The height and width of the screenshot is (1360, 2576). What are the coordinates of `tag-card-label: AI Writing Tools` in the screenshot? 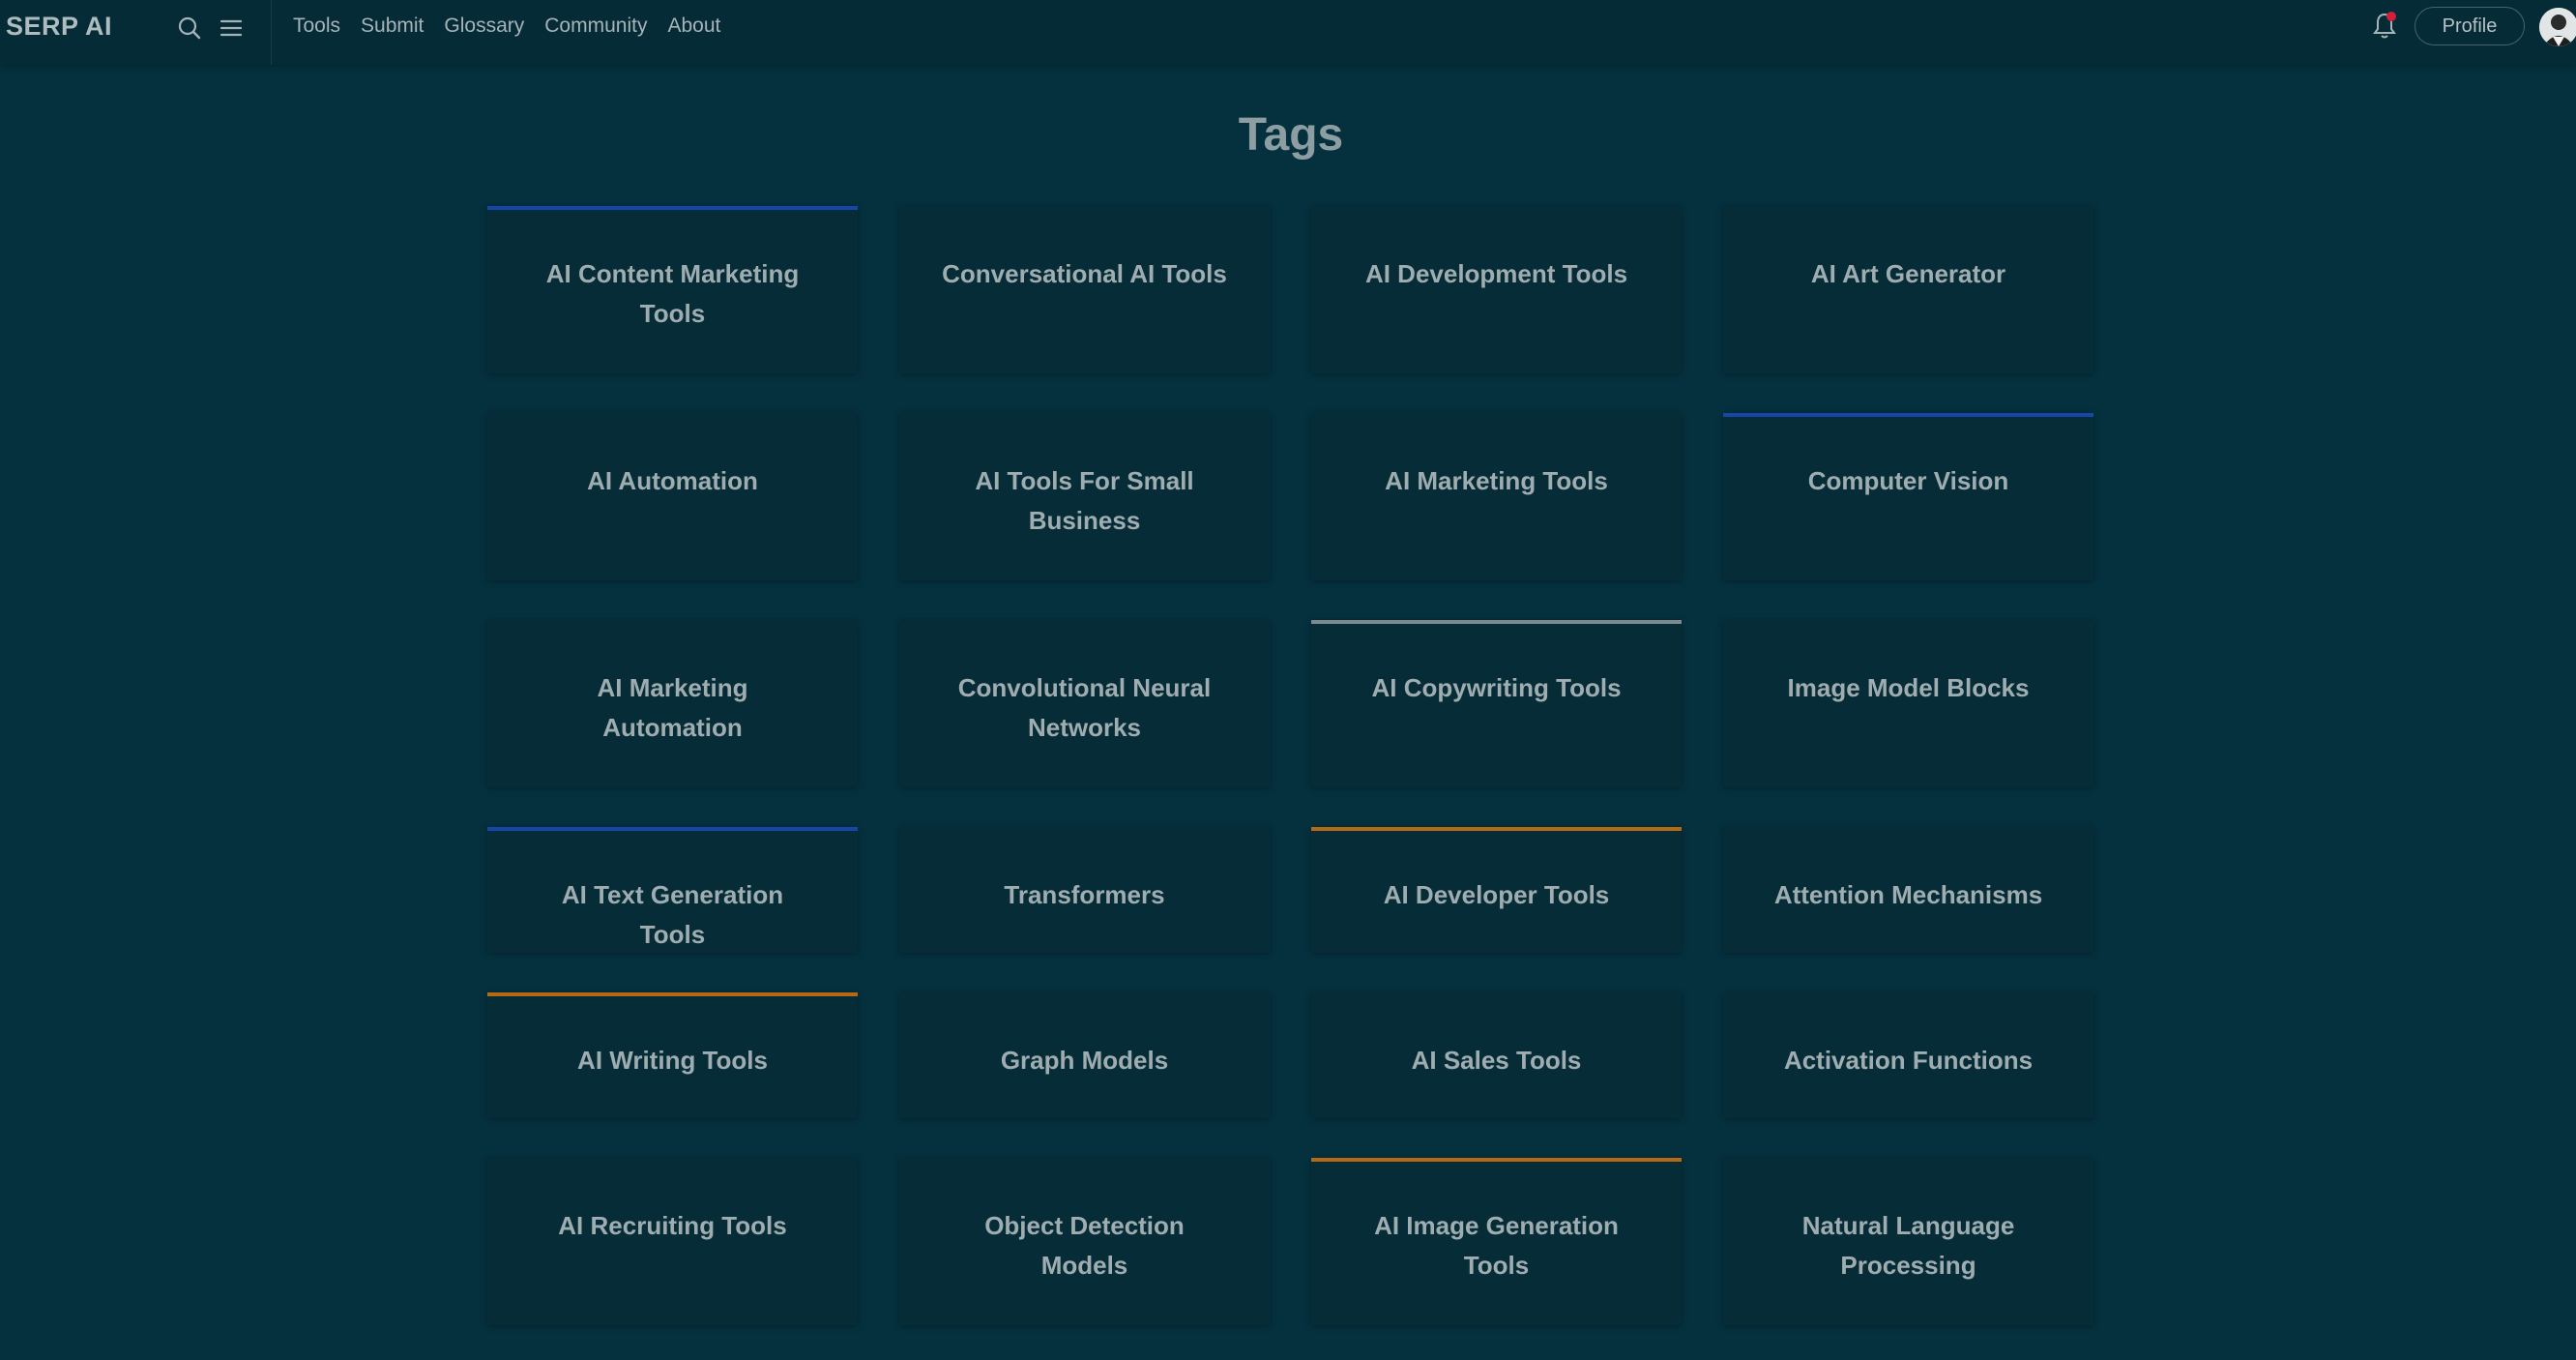 It's located at (672, 1060).